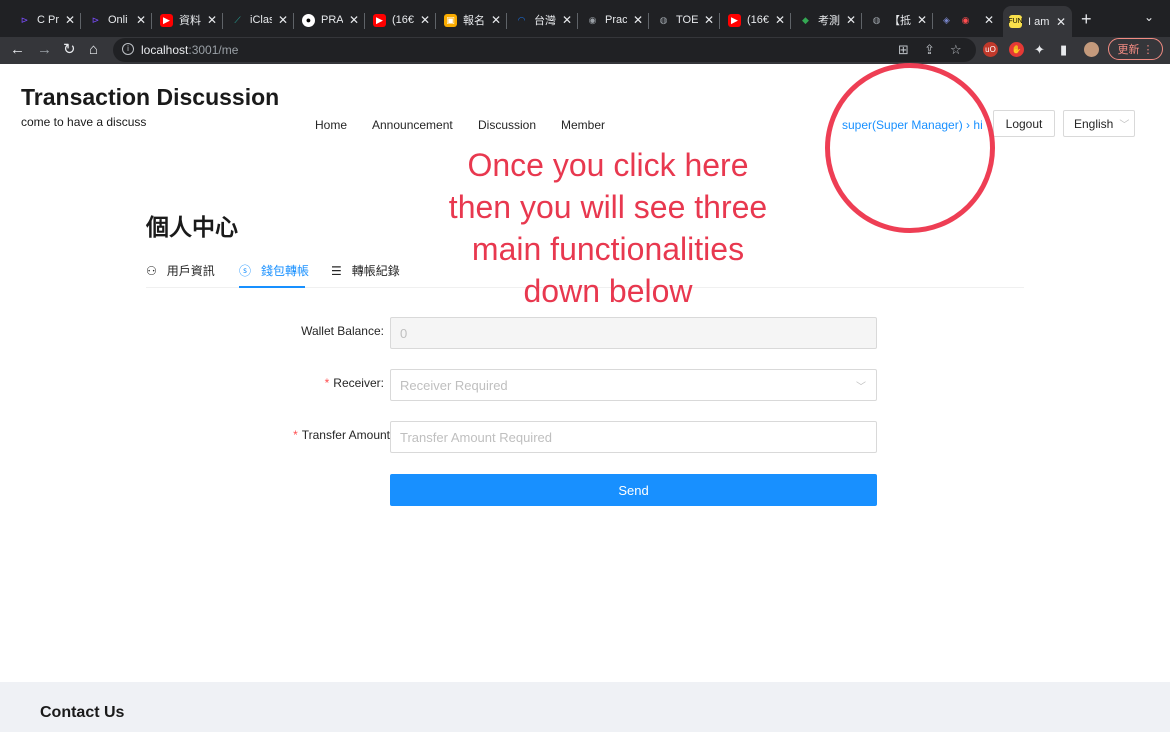 This screenshot has width=1170, height=732. What do you see at coordinates (84, 122) in the screenshot?
I see `site-subtitle: come to have a discuss` at bounding box center [84, 122].